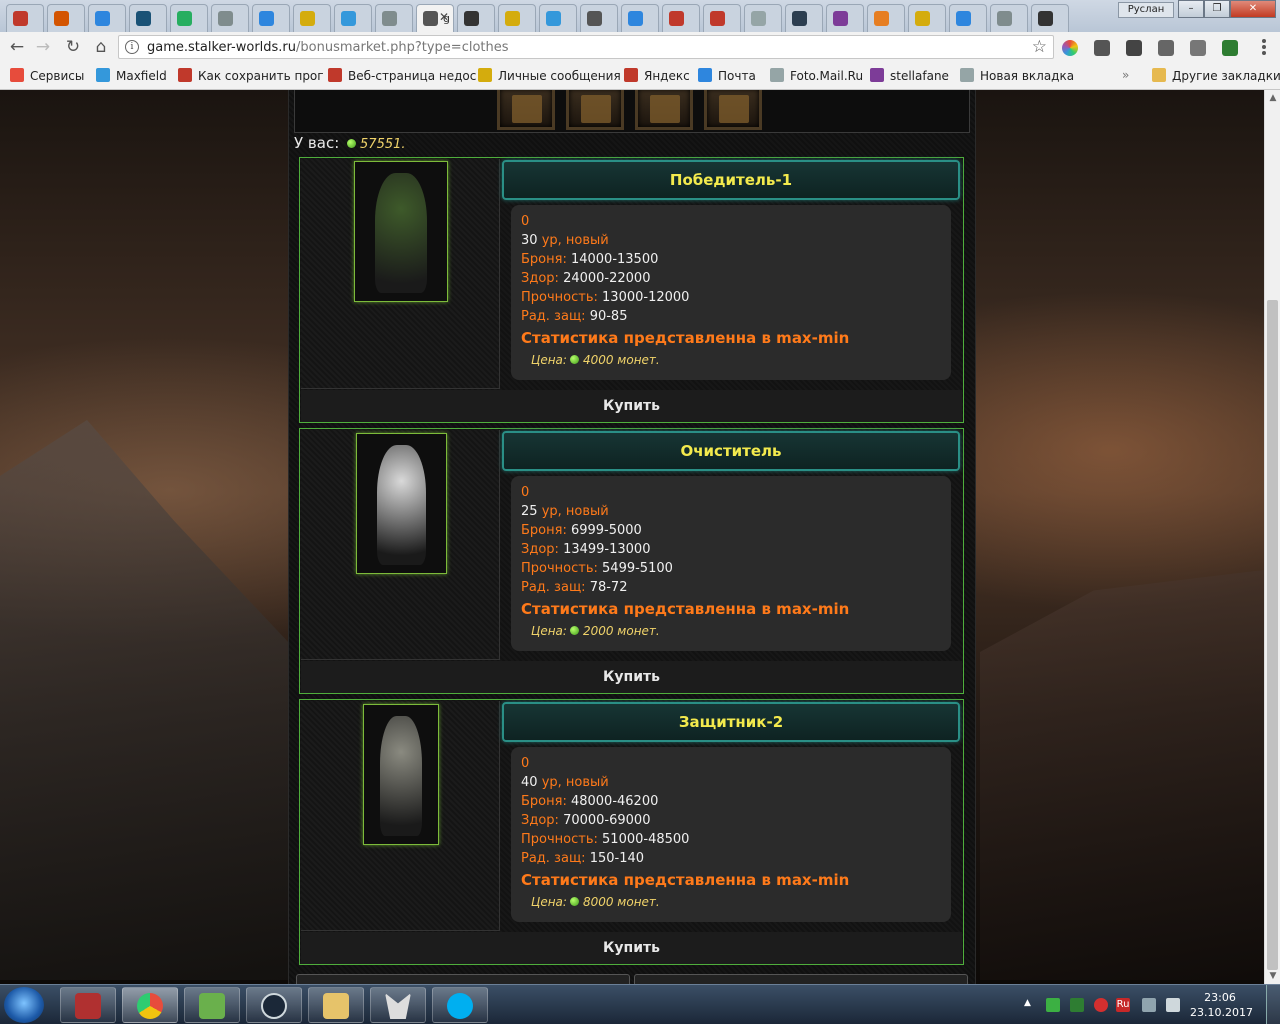  What do you see at coordinates (43, 47) in the screenshot?
I see `forward-icon: →` at bounding box center [43, 47].